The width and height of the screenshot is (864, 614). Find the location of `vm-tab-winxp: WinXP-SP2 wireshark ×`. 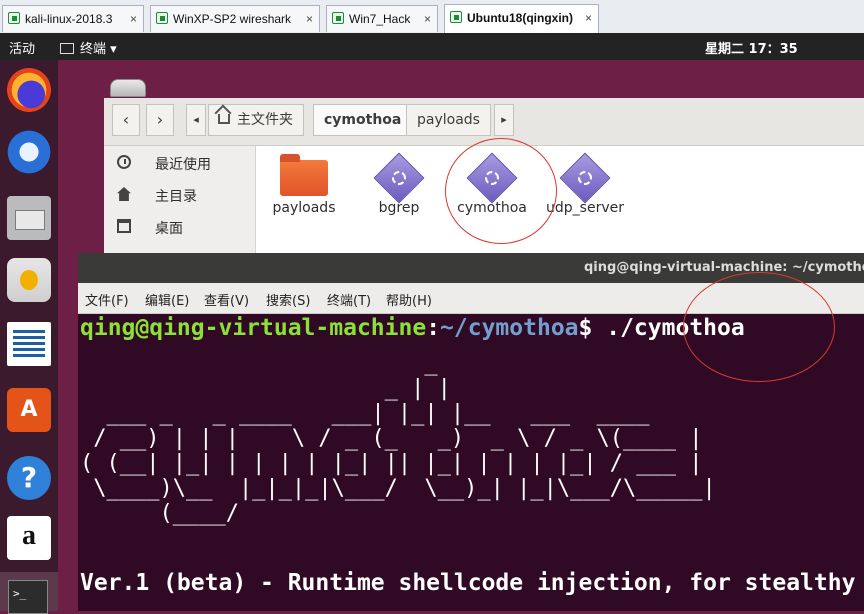

vm-tab-winxp: WinXP-SP2 wireshark × is located at coordinates (235, 18).